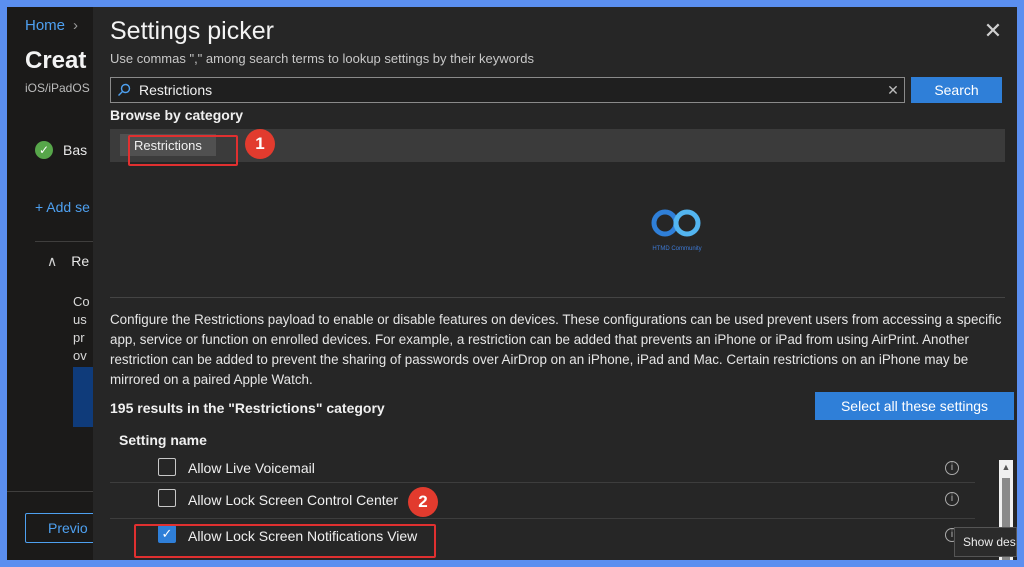  Describe the element at coordinates (260, 144) in the screenshot. I see `step-badge-1: 1` at that location.